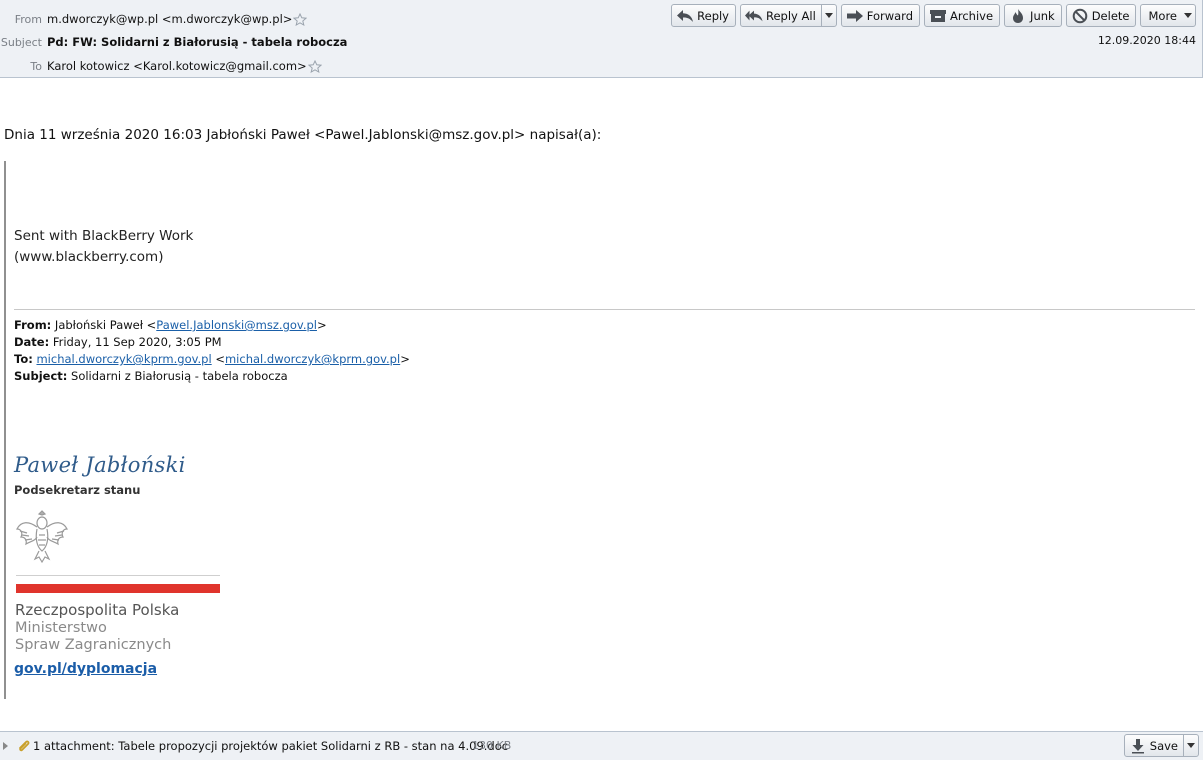 This screenshot has height=760, width=1203. Describe the element at coordinates (236, 325) in the screenshot. I see `fwd-from-email-link: Pawel.Jablonski@msz.gov.pl` at that location.